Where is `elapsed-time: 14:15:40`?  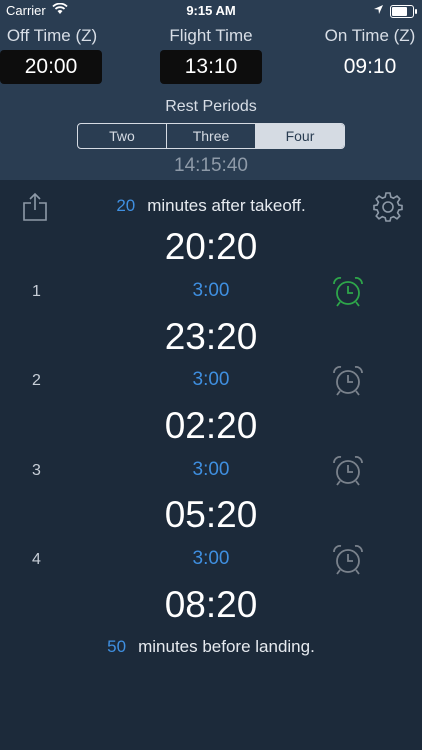 elapsed-time: 14:15:40 is located at coordinates (211, 165).